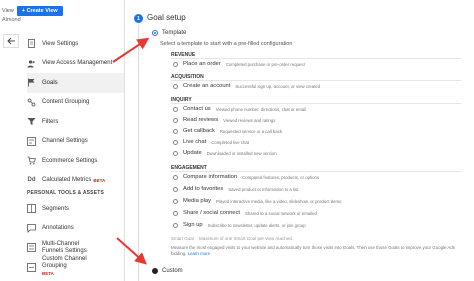 The image size is (474, 281). I want to click on goal-option: Live chat Completed live chat, so click(211, 142).